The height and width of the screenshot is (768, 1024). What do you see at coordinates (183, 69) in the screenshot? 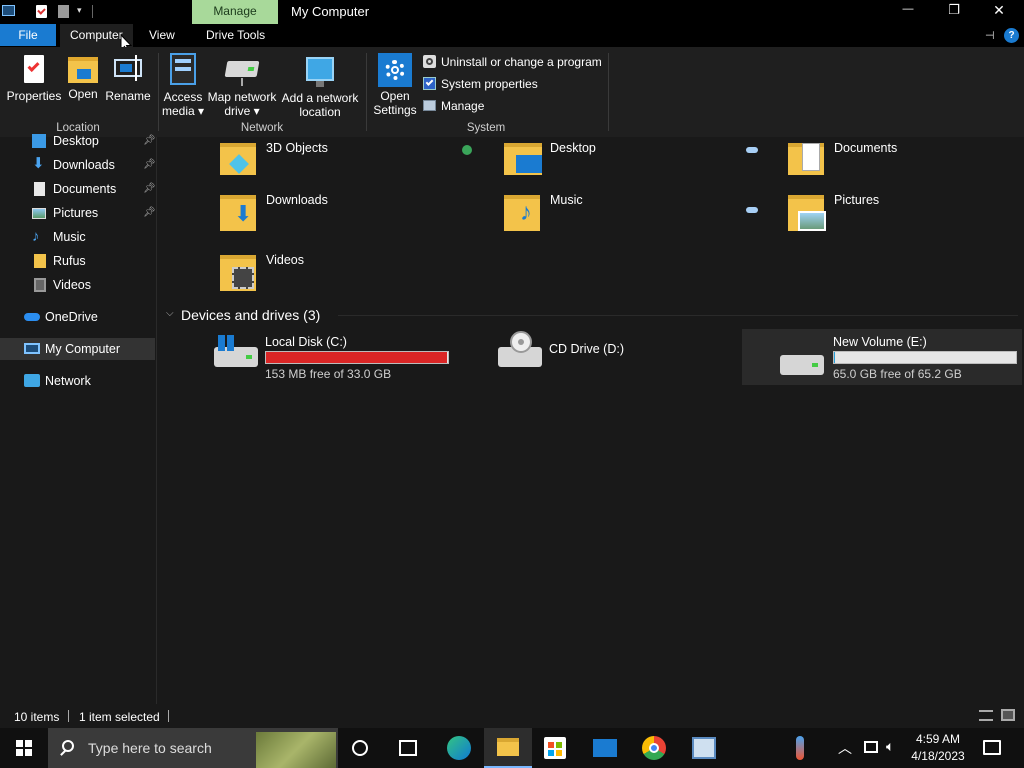
I see `media-server-icon` at bounding box center [183, 69].